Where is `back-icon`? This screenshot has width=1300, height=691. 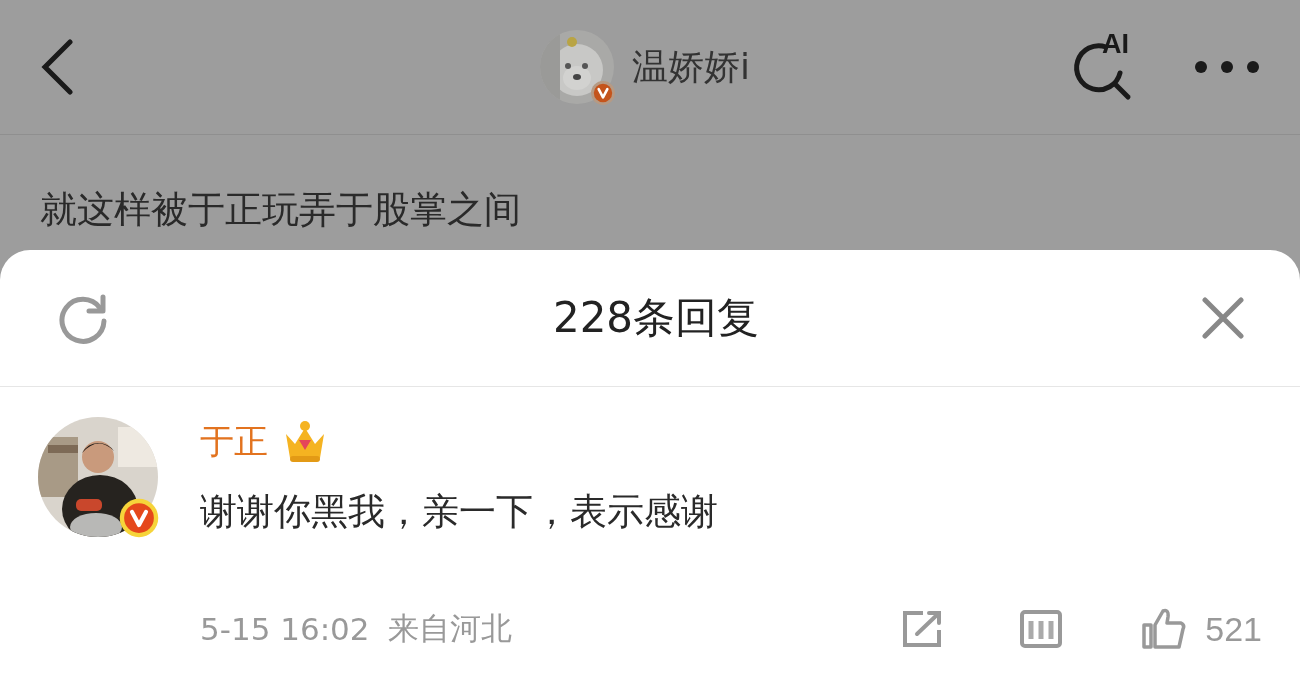
back-icon is located at coordinates (57, 67).